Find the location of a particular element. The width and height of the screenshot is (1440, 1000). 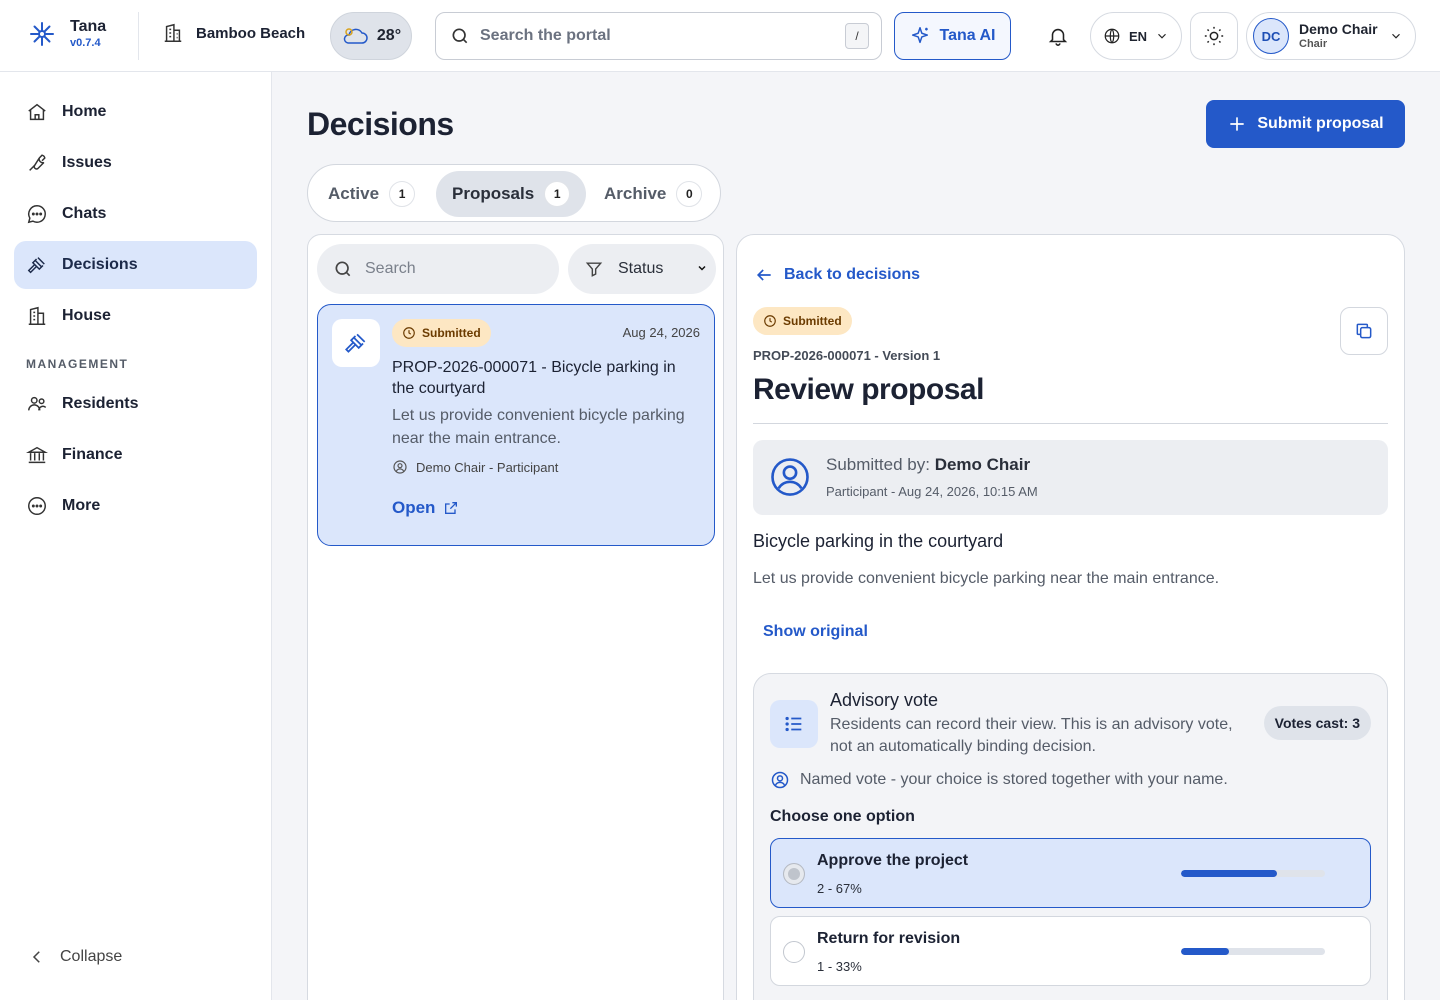

sidebar-item-more: More is located at coordinates (135, 506).